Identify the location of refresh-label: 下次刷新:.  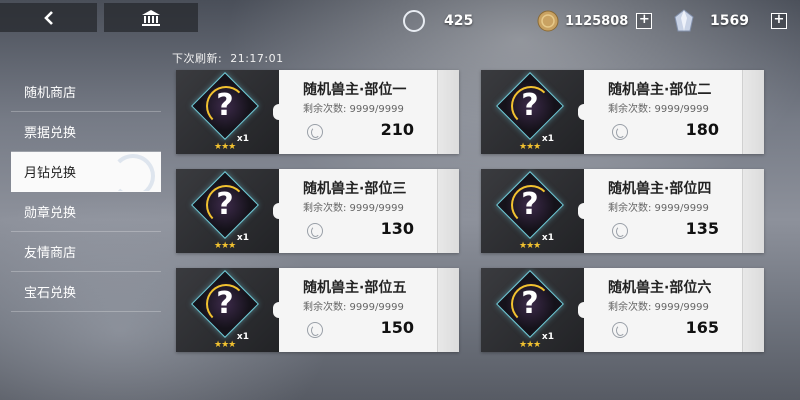
(197, 58).